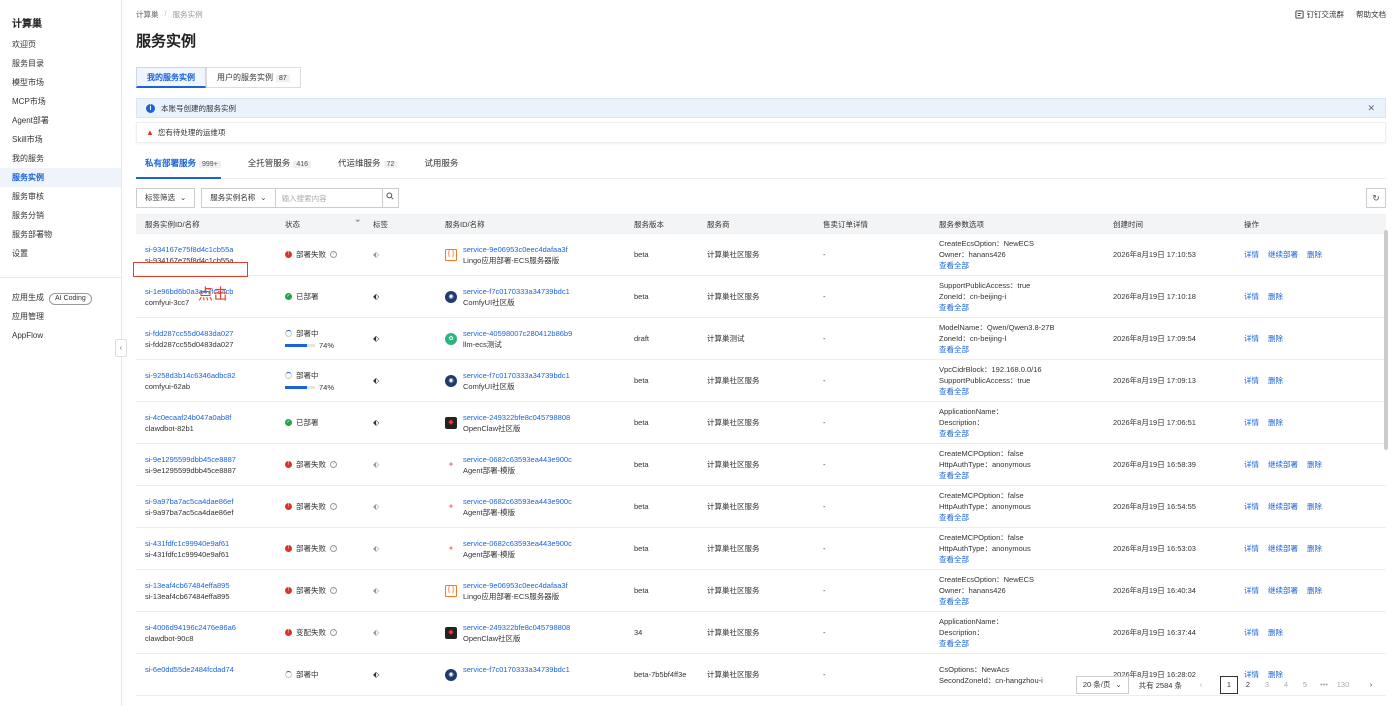  I want to click on instance-id-link: si-13eaf4cb67484effa895, so click(210, 585).